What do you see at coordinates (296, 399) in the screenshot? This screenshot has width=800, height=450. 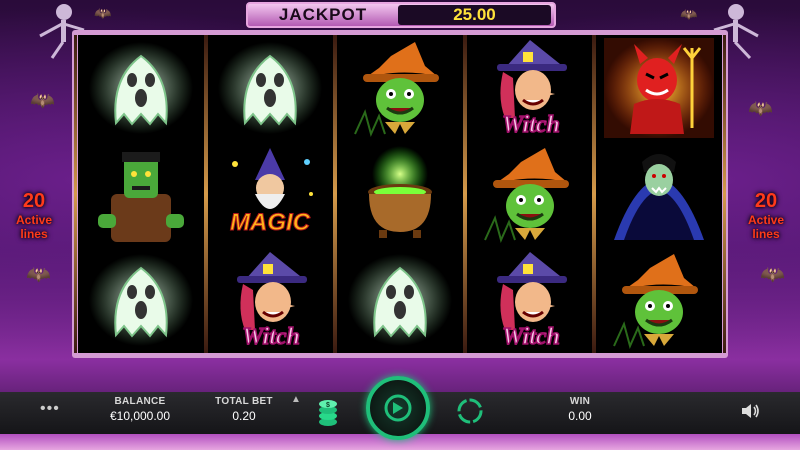 I see `chevron-up-icon: ▲` at bounding box center [296, 399].